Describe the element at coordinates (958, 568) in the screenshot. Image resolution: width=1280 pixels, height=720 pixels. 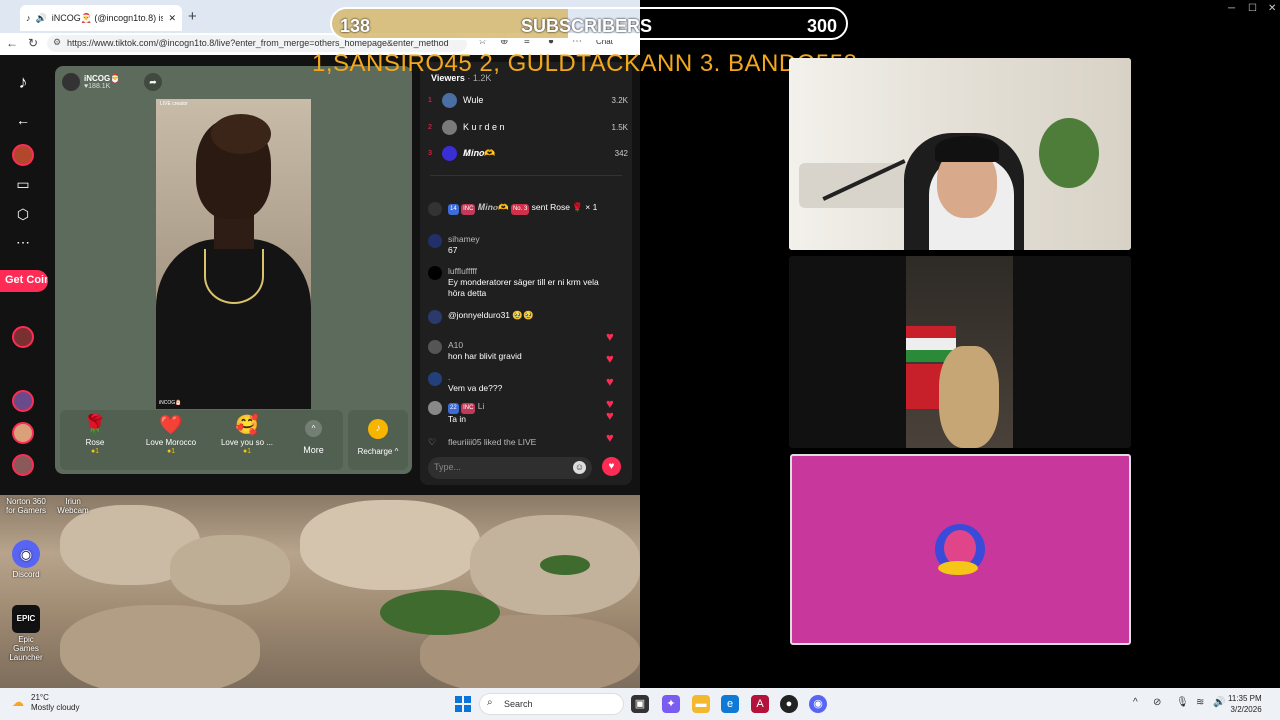
I see `avatar-accent` at that location.